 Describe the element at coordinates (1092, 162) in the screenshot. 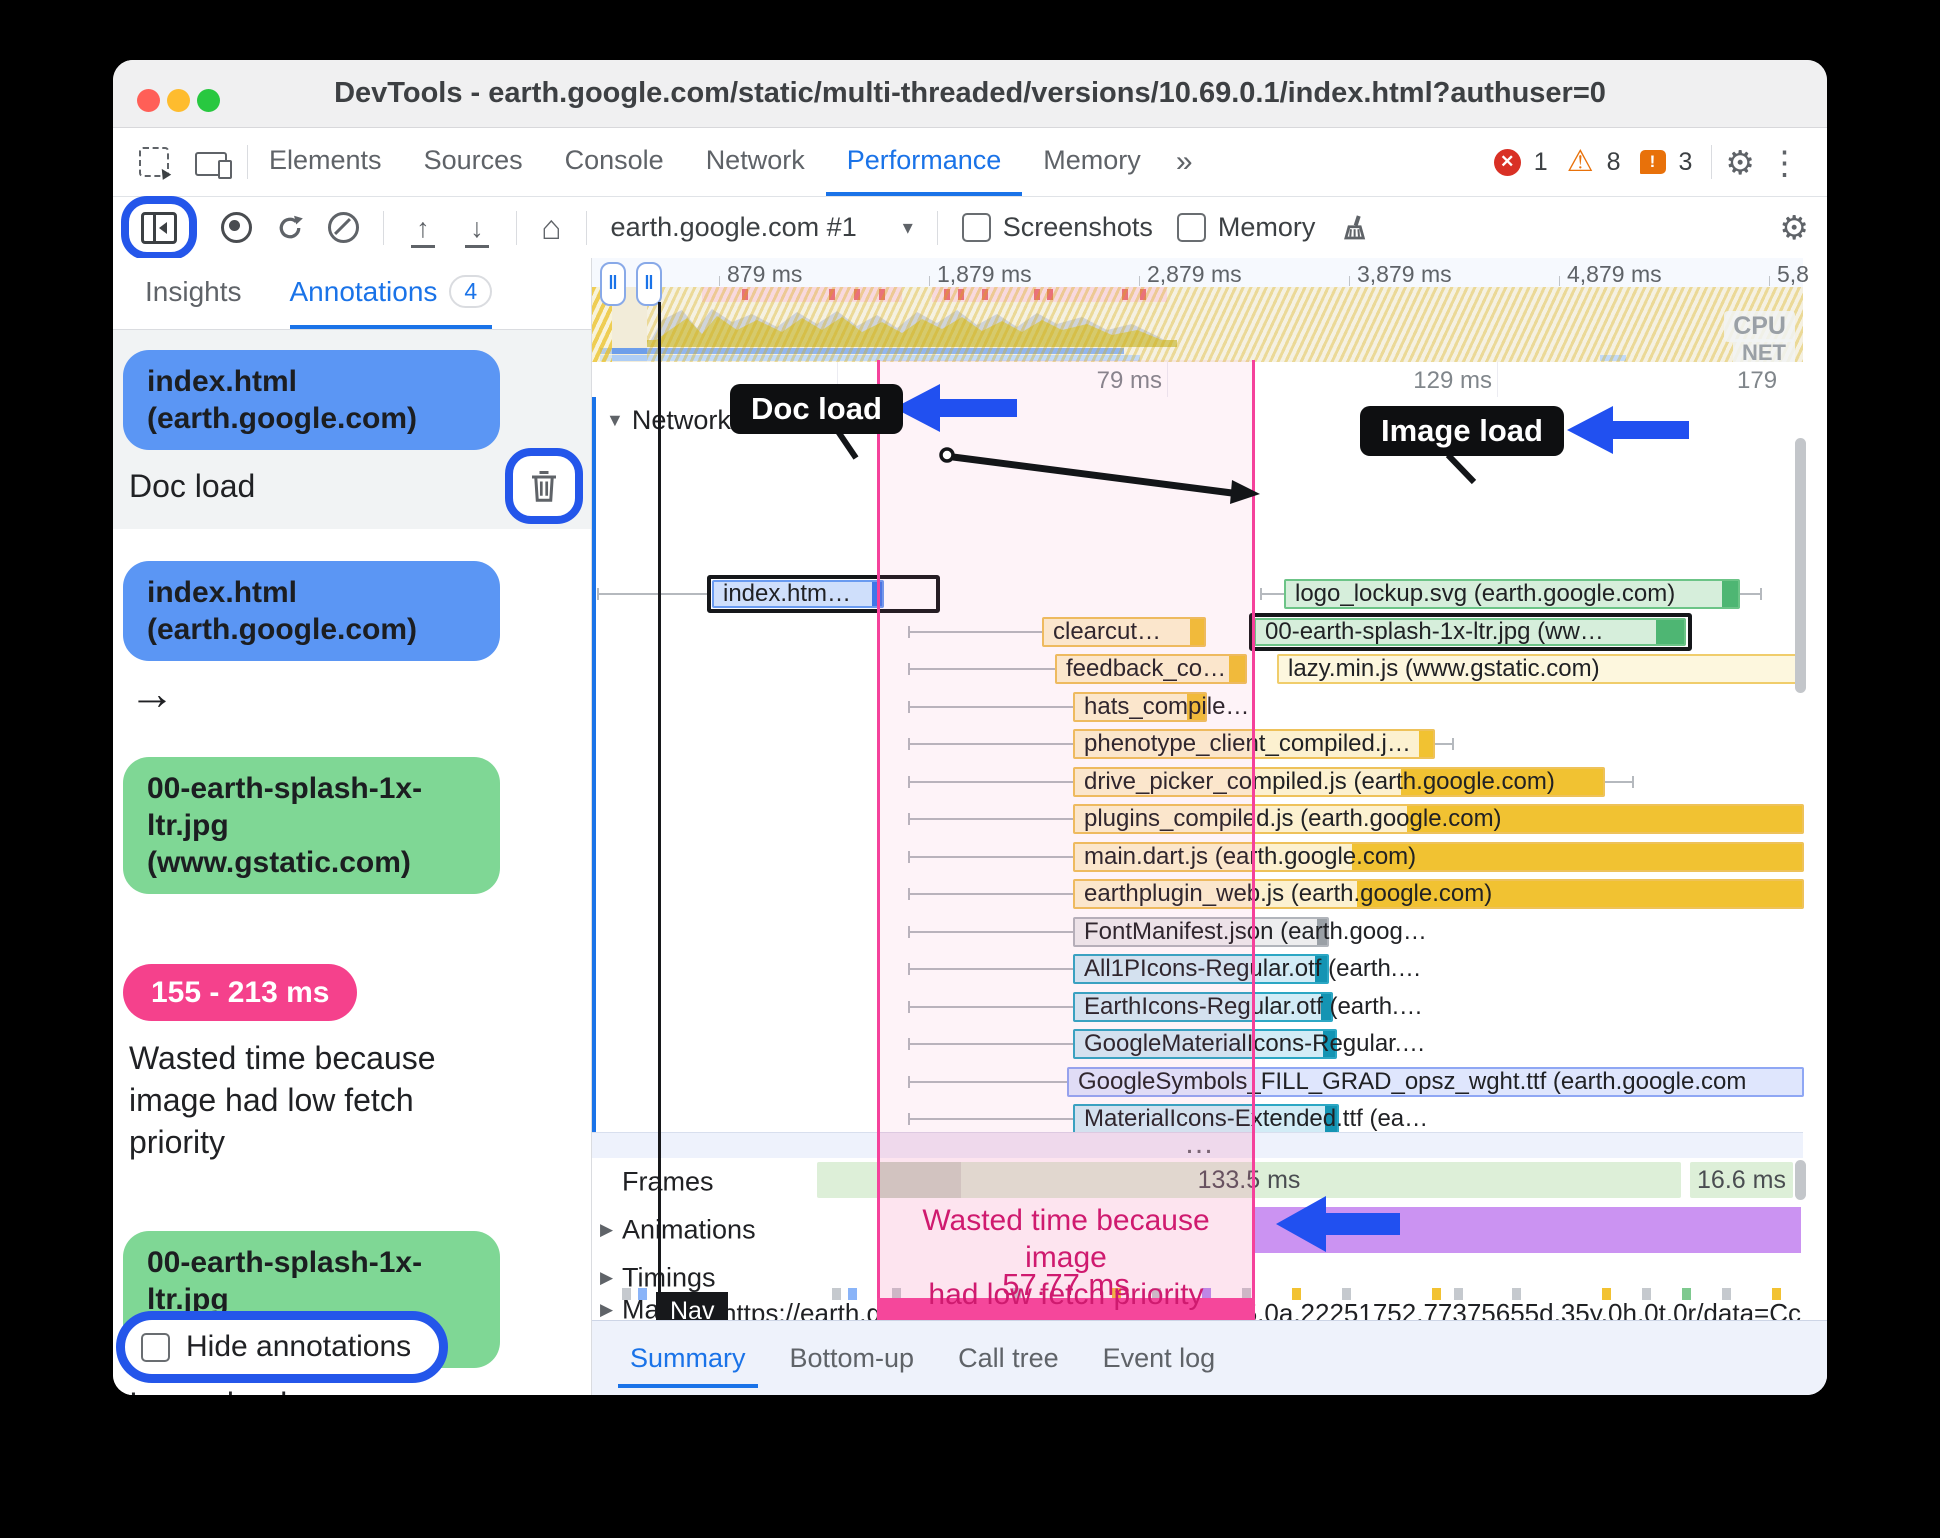

I see `tab-memory: Memory` at that location.